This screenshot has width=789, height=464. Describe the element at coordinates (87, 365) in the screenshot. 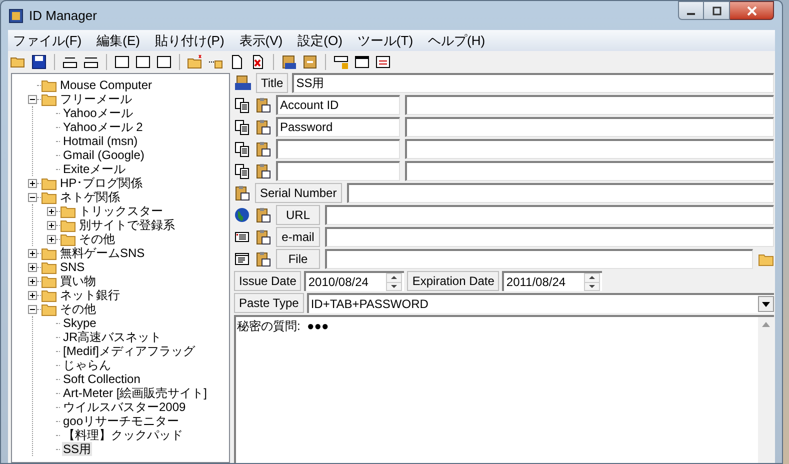

I see `tree-item: じゃらん` at that location.